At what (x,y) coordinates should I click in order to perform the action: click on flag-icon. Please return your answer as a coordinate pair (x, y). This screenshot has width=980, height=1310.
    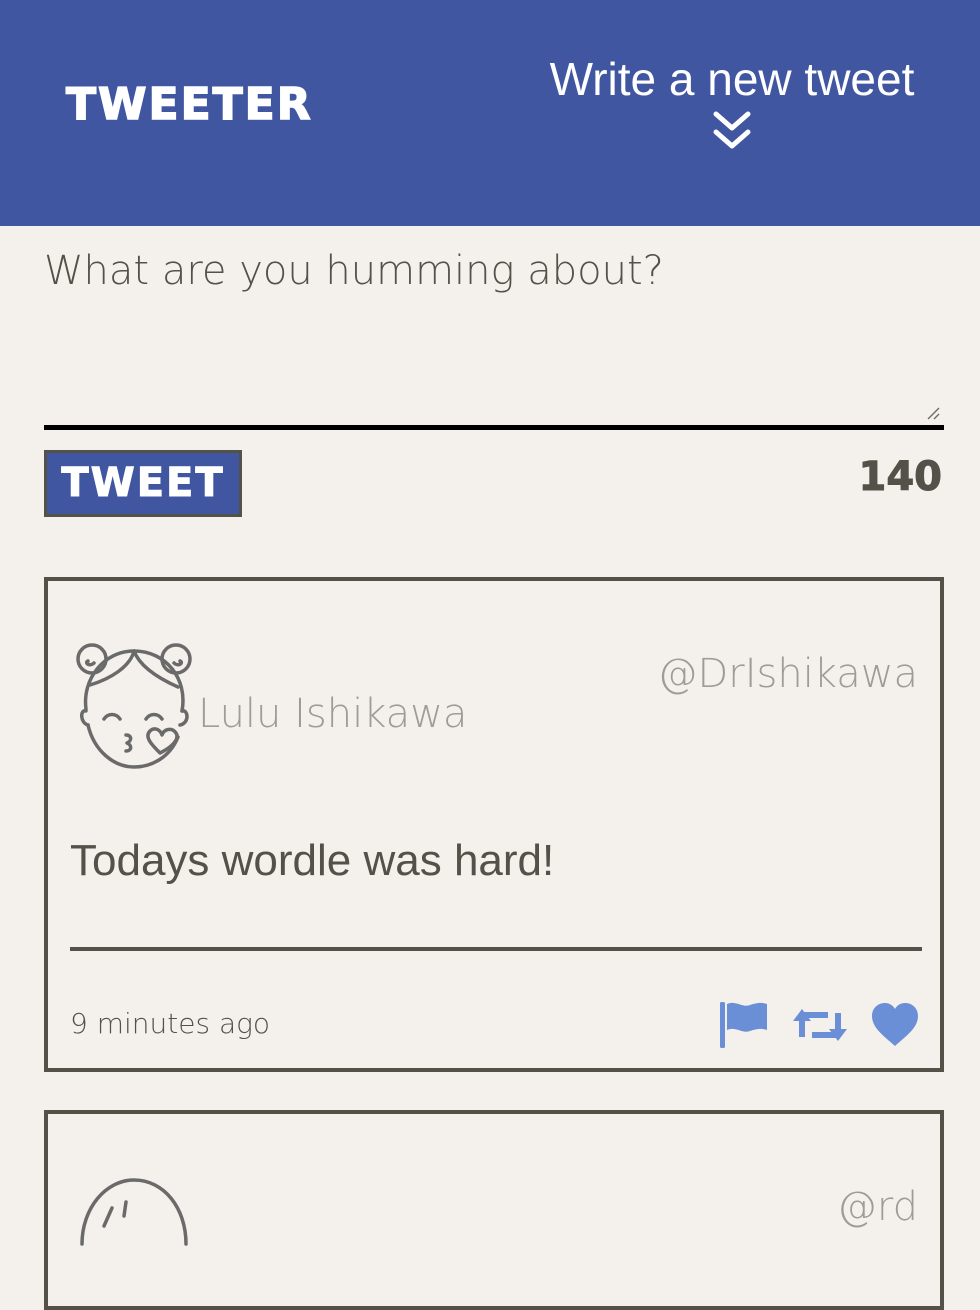
    Looking at the image, I should click on (744, 1025).